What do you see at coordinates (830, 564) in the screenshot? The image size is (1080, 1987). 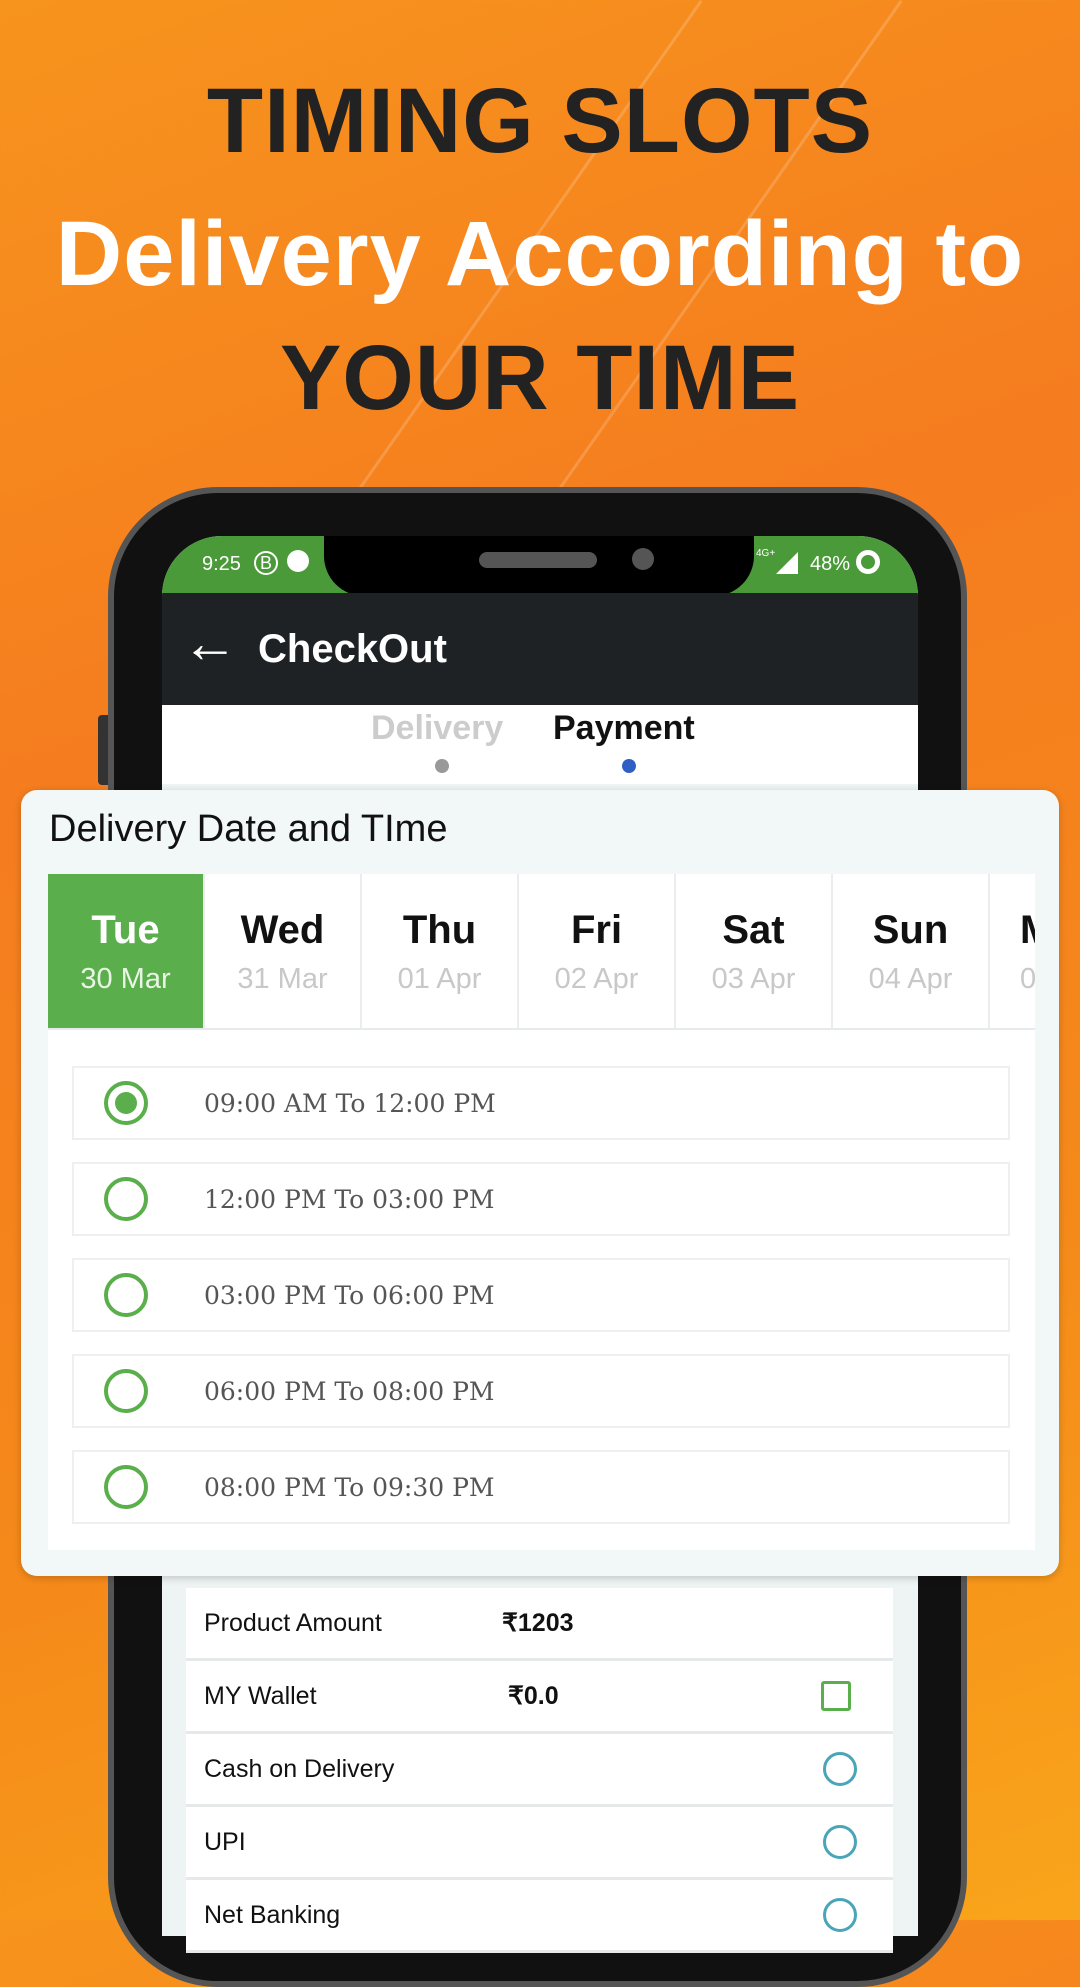 I see `battery-percent: 48%` at bounding box center [830, 564].